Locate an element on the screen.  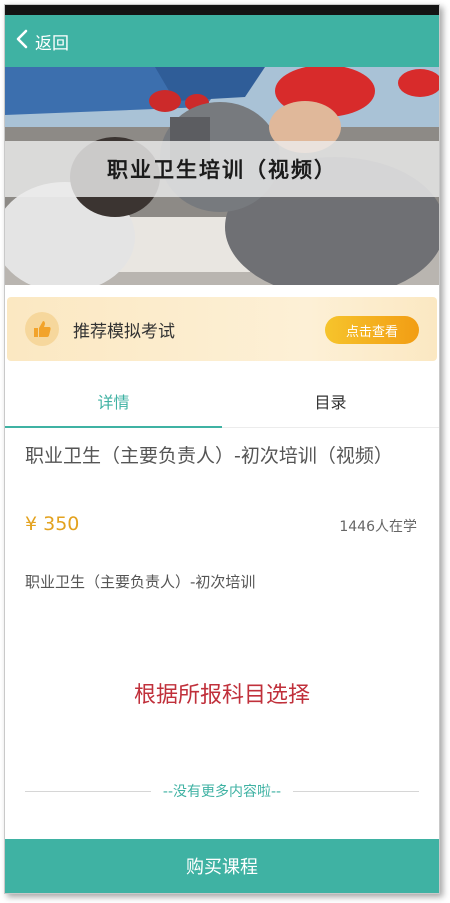
buy-course-button: 购买课程 is located at coordinates (222, 866).